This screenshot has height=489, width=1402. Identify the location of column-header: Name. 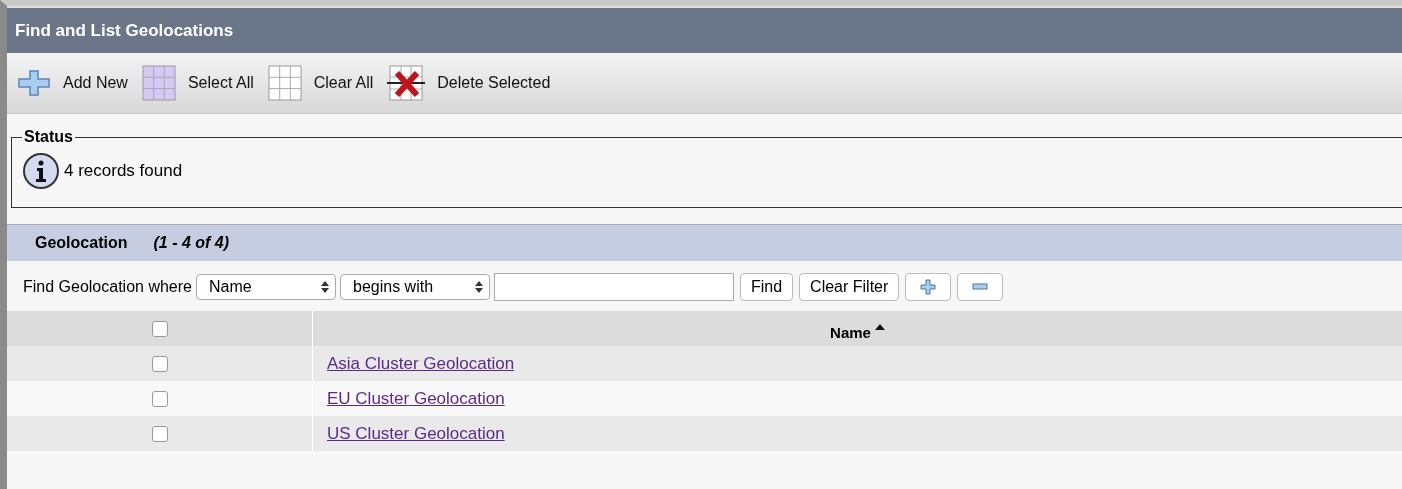
(857, 328).